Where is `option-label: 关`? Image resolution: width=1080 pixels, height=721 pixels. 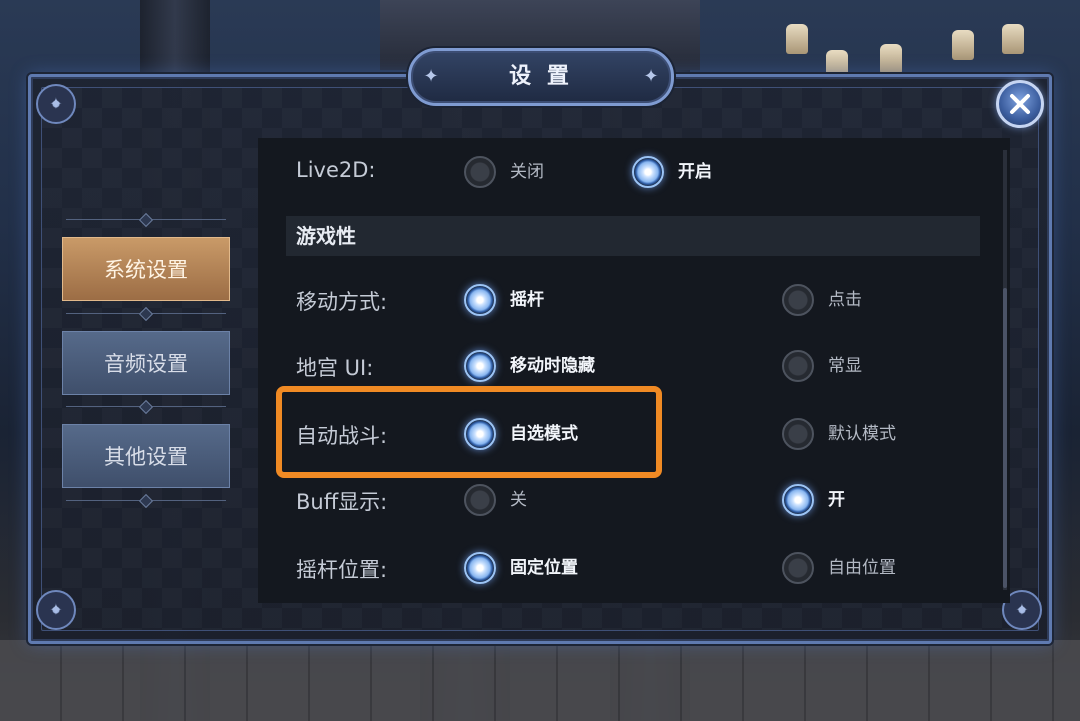 option-label: 关 is located at coordinates (518, 500).